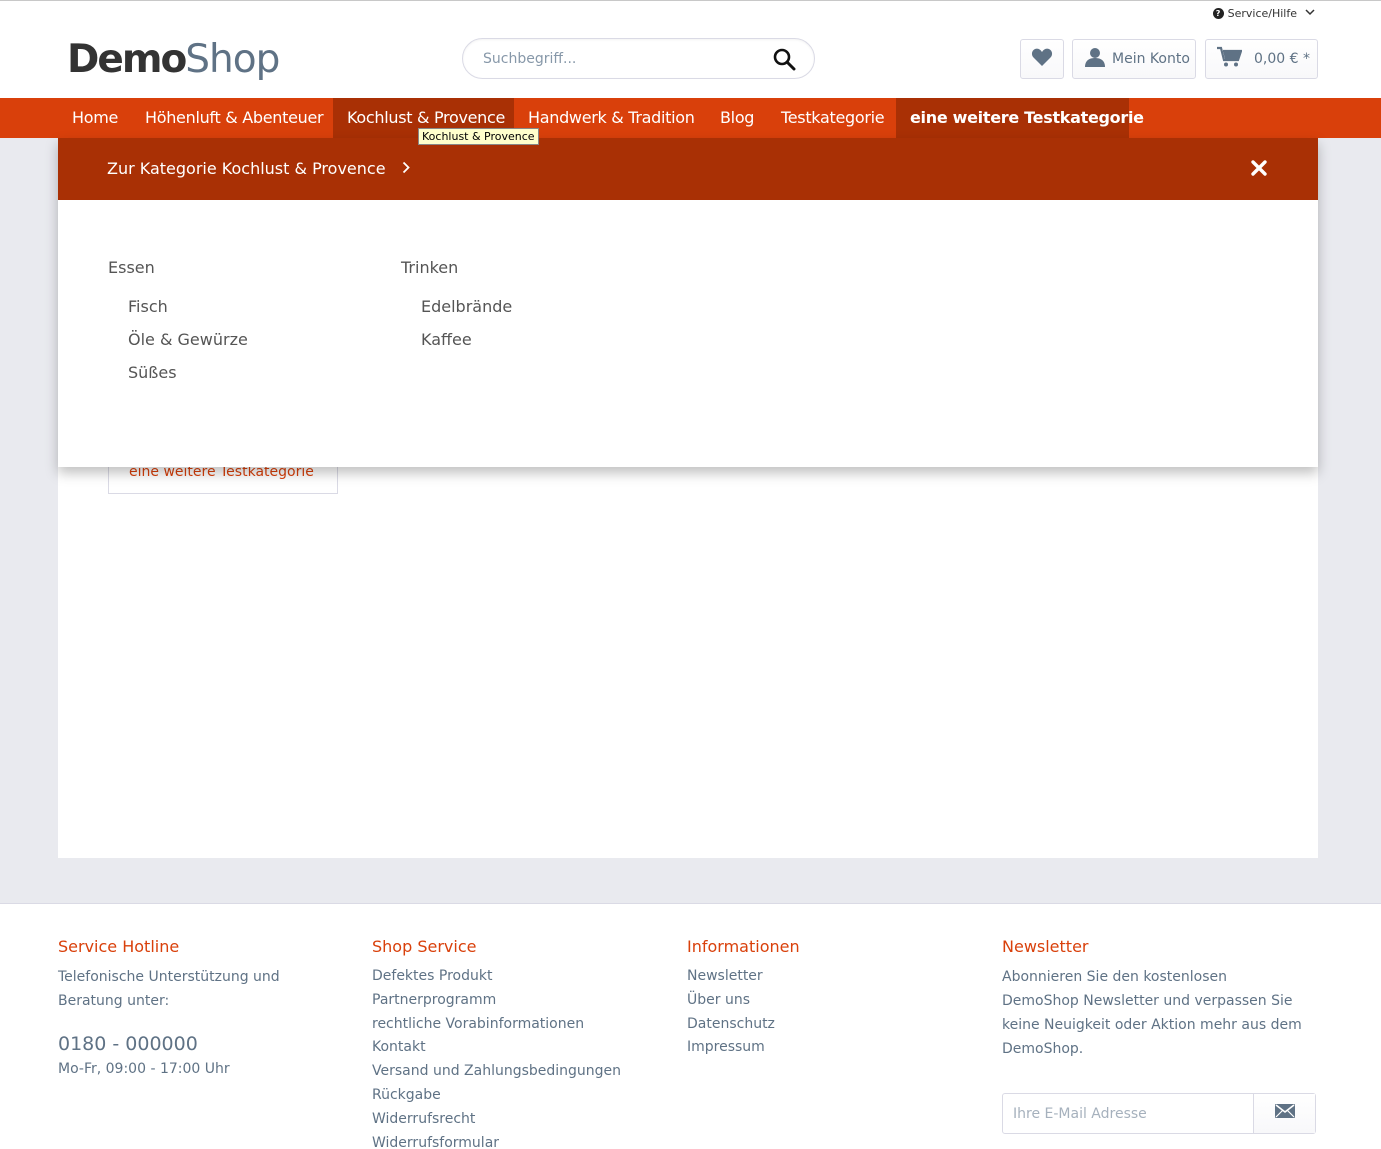 The width and height of the screenshot is (1381, 1149). What do you see at coordinates (127, 59) in the screenshot?
I see `logo-demo: Demo` at bounding box center [127, 59].